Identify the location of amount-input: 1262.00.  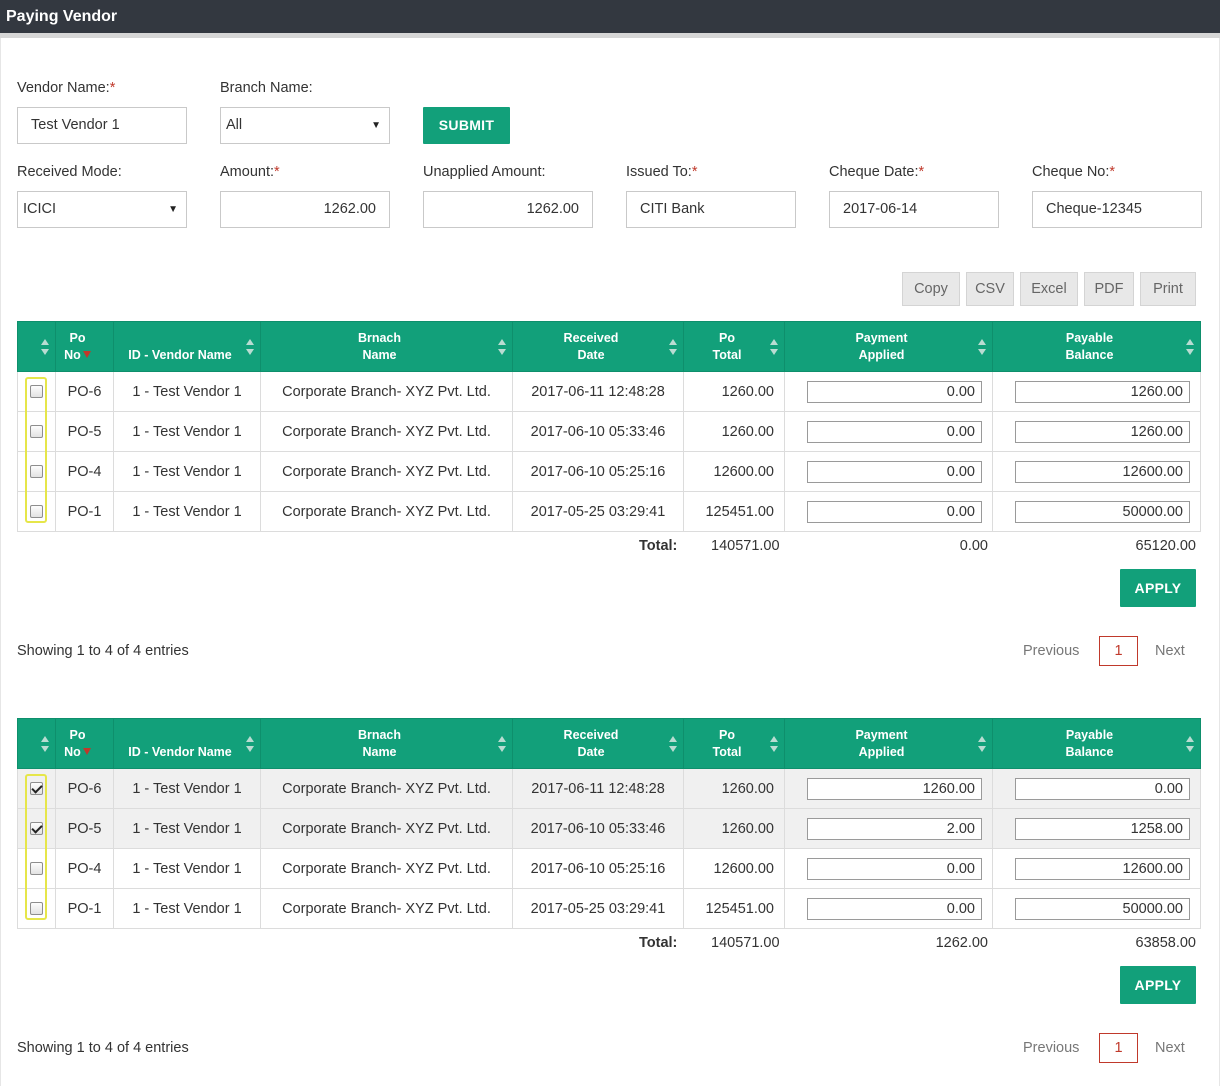
(305, 209).